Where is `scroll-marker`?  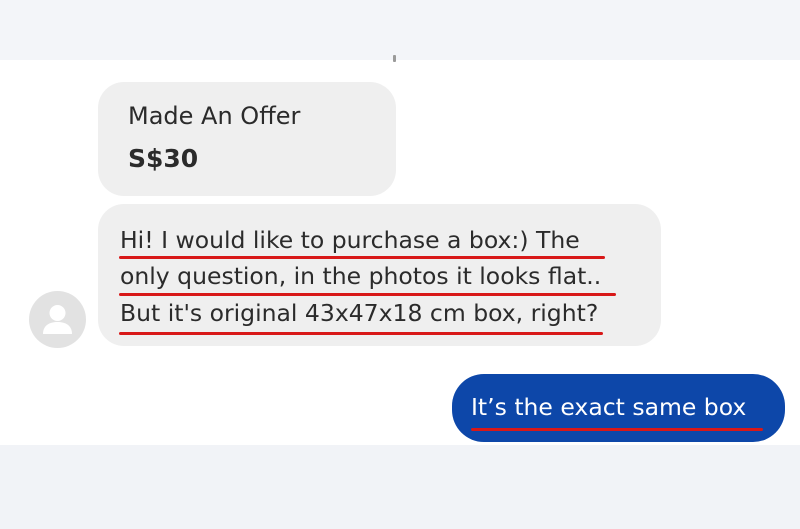 scroll-marker is located at coordinates (394, 58).